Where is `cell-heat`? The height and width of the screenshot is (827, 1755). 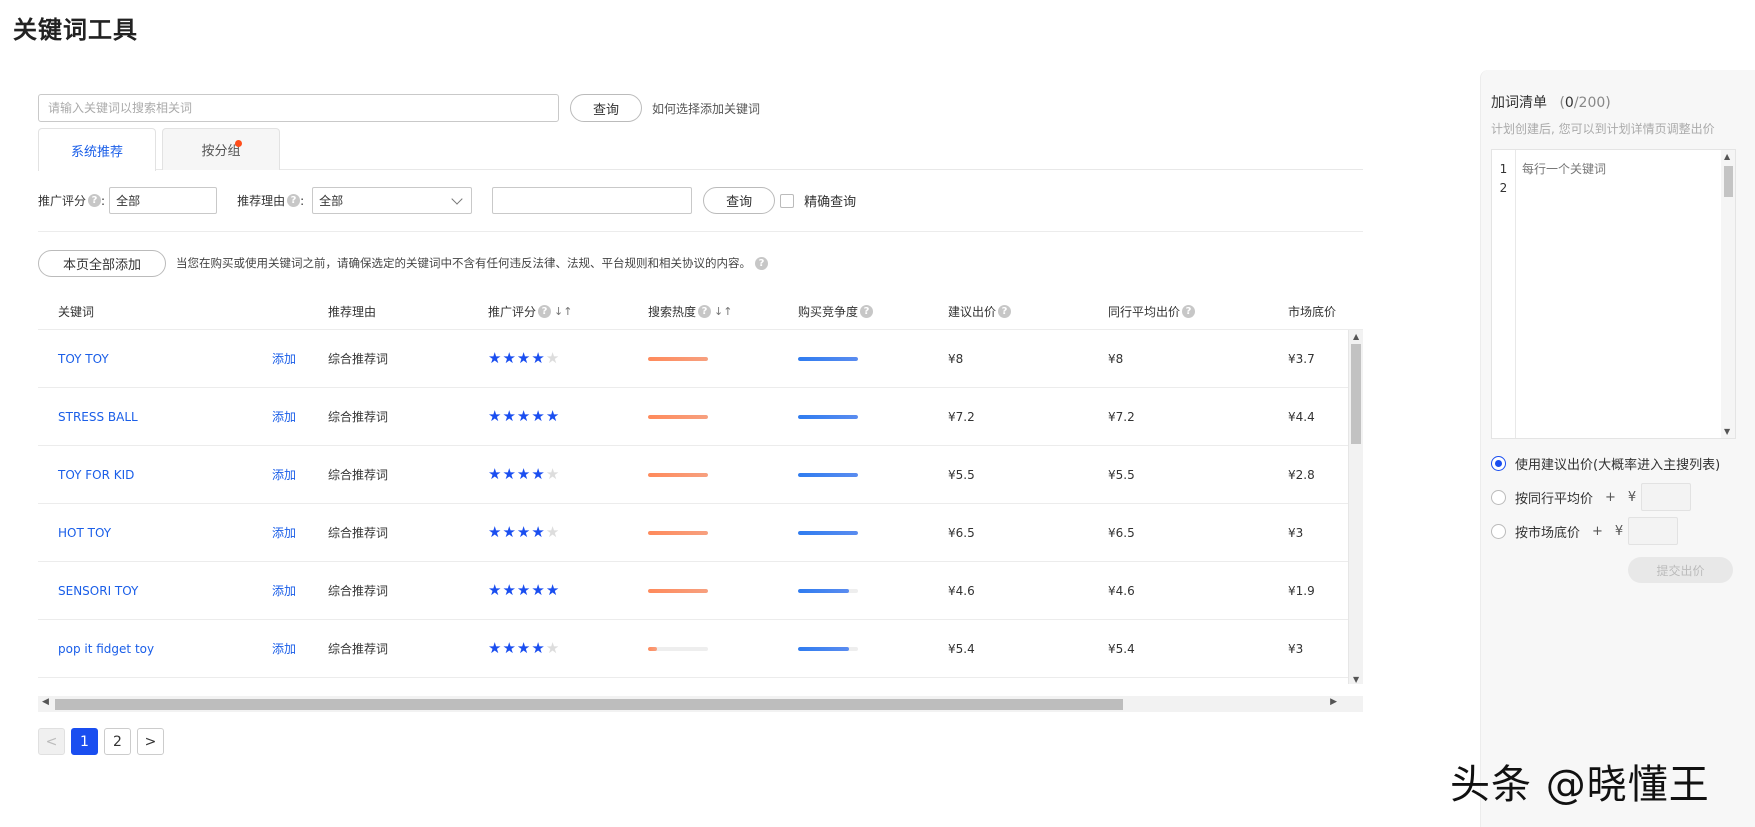
cell-heat is located at coordinates (703, 474).